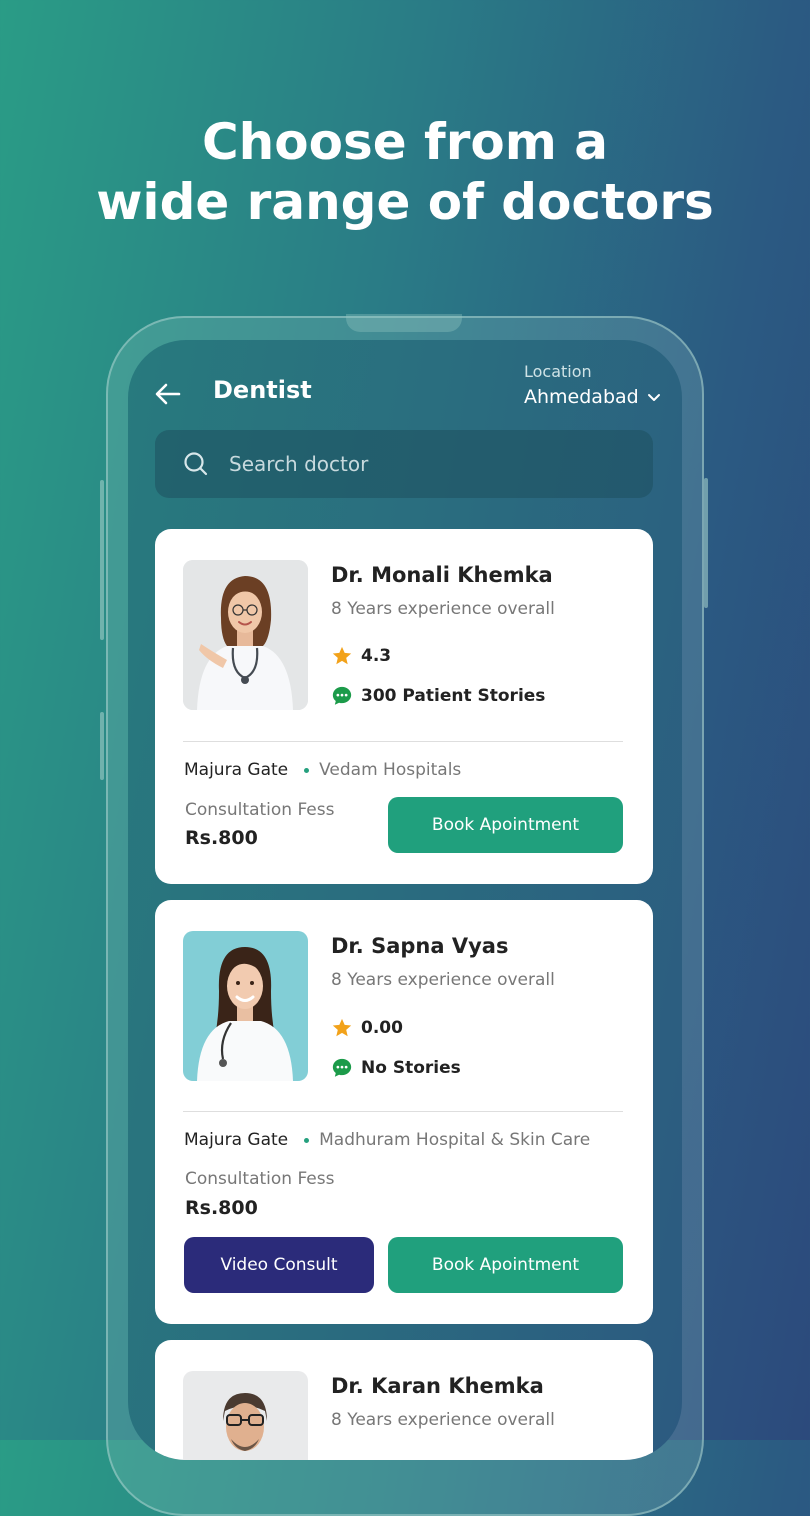 Image resolution: width=810 pixels, height=1516 pixels. I want to click on location-value: Ahmedabad, so click(581, 397).